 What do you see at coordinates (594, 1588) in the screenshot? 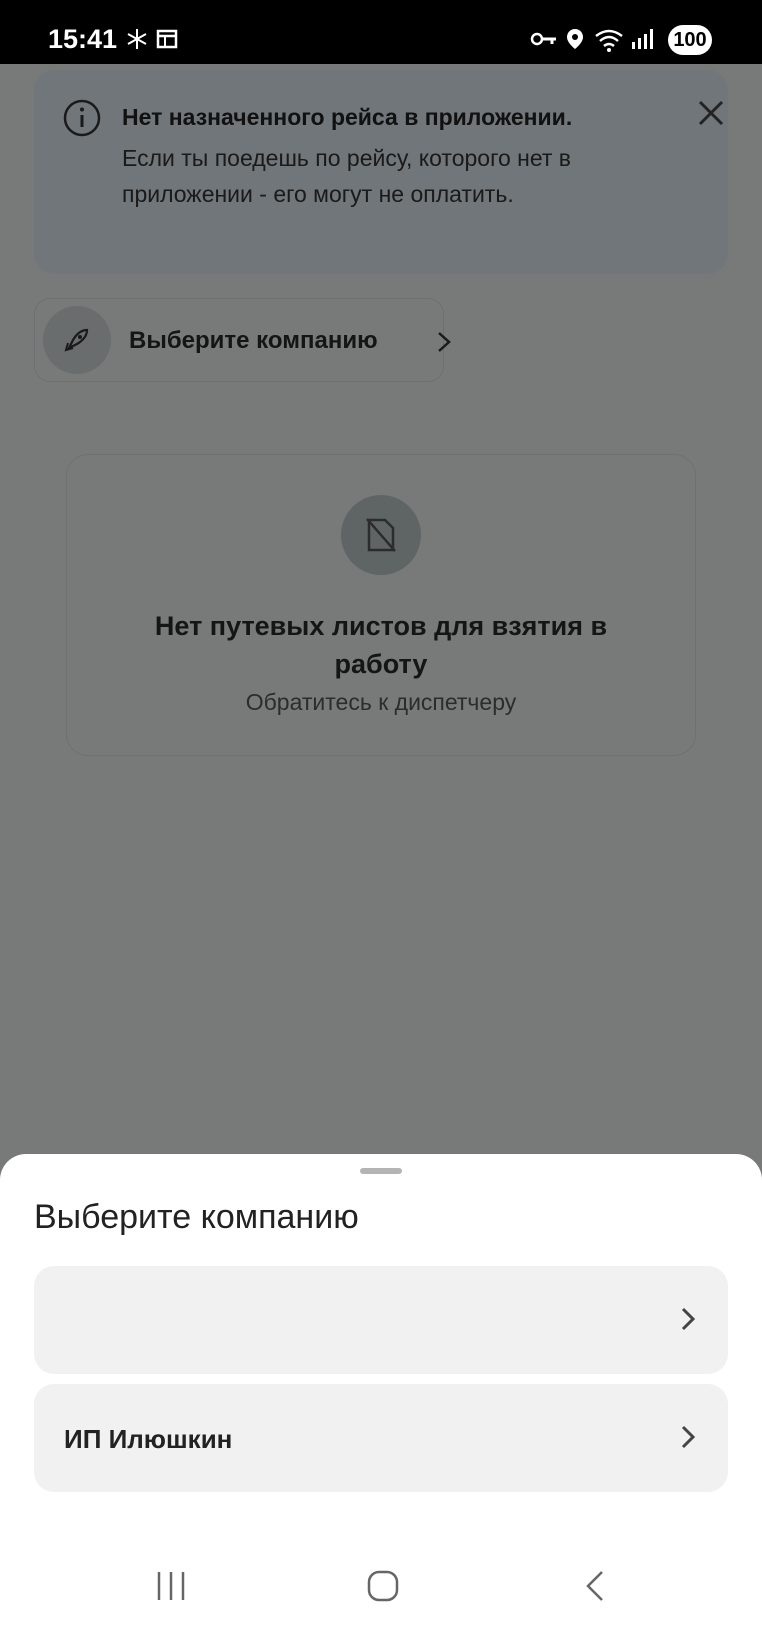
I see `back-icon` at bounding box center [594, 1588].